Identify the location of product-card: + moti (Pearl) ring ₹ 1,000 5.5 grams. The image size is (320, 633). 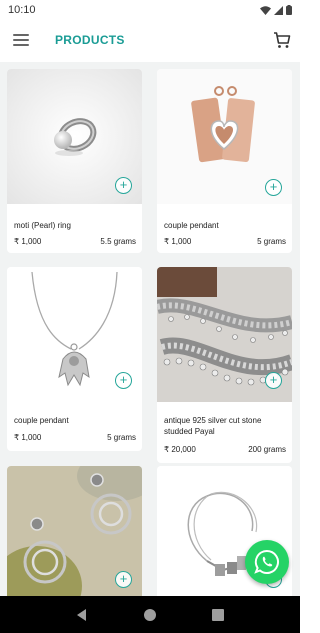
(74, 161).